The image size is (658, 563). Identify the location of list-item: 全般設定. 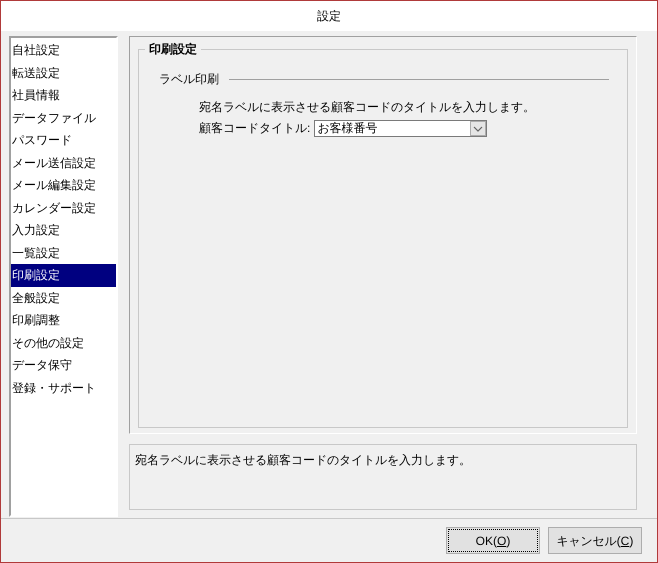
(63, 297).